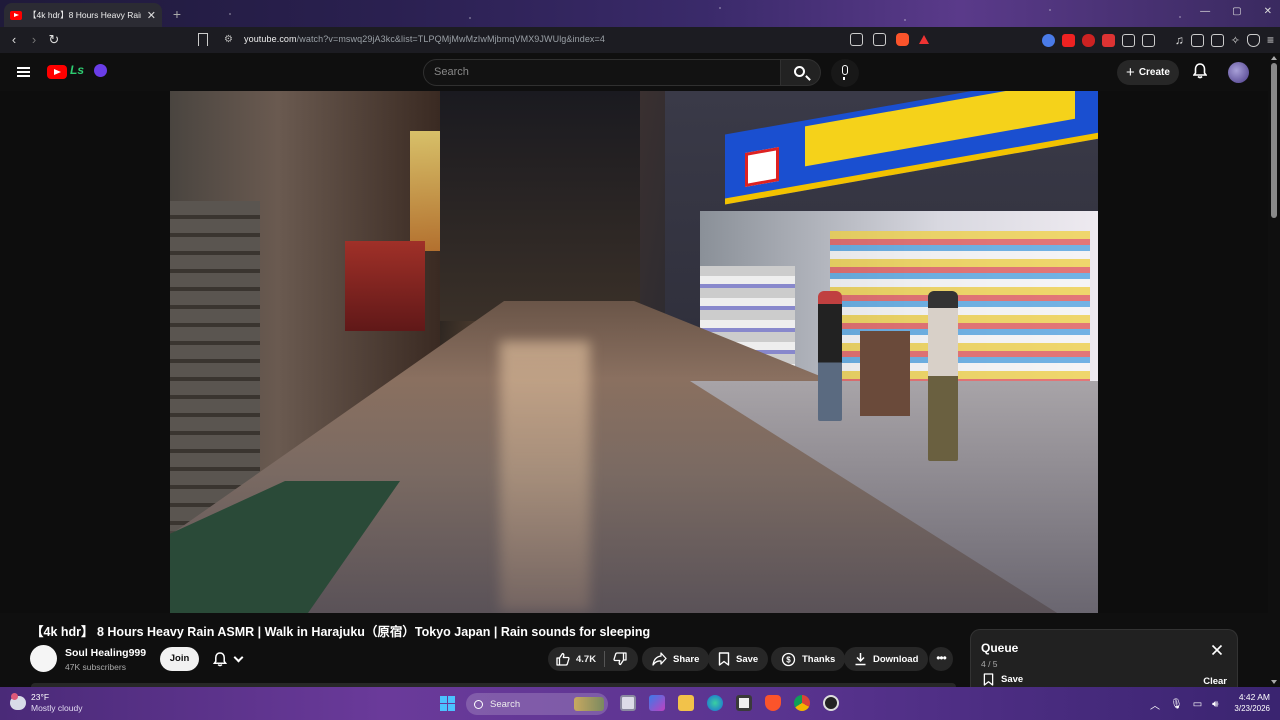  I want to click on extensions-row: ♫ ✧ ≡, so click(1157, 40).